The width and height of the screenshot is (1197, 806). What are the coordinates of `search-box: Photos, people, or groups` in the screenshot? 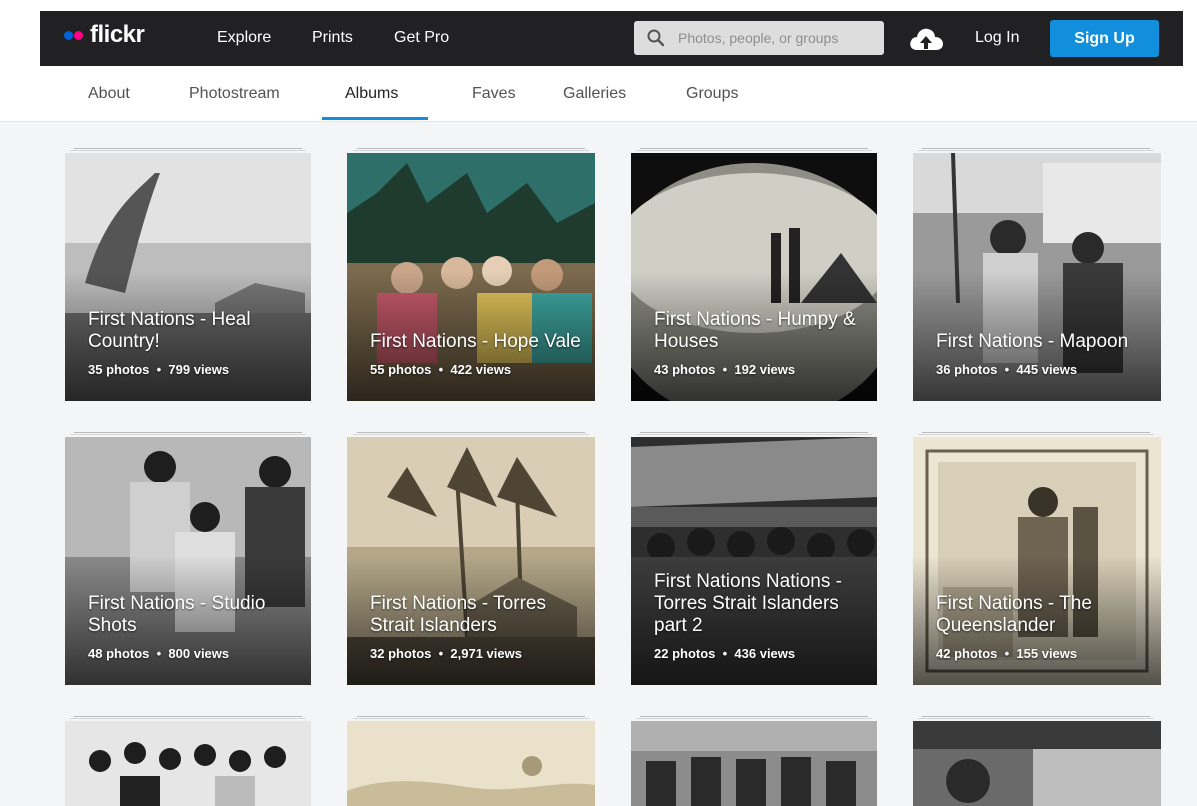 It's located at (759, 38).